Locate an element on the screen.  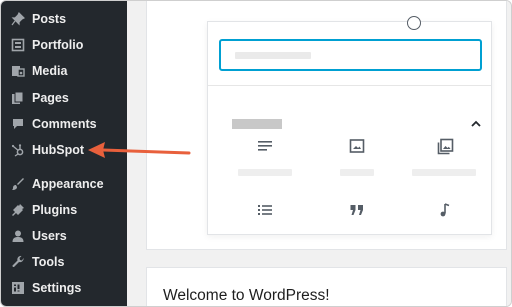
welcome-heading: Welcome to WordPress! is located at coordinates (246, 295).